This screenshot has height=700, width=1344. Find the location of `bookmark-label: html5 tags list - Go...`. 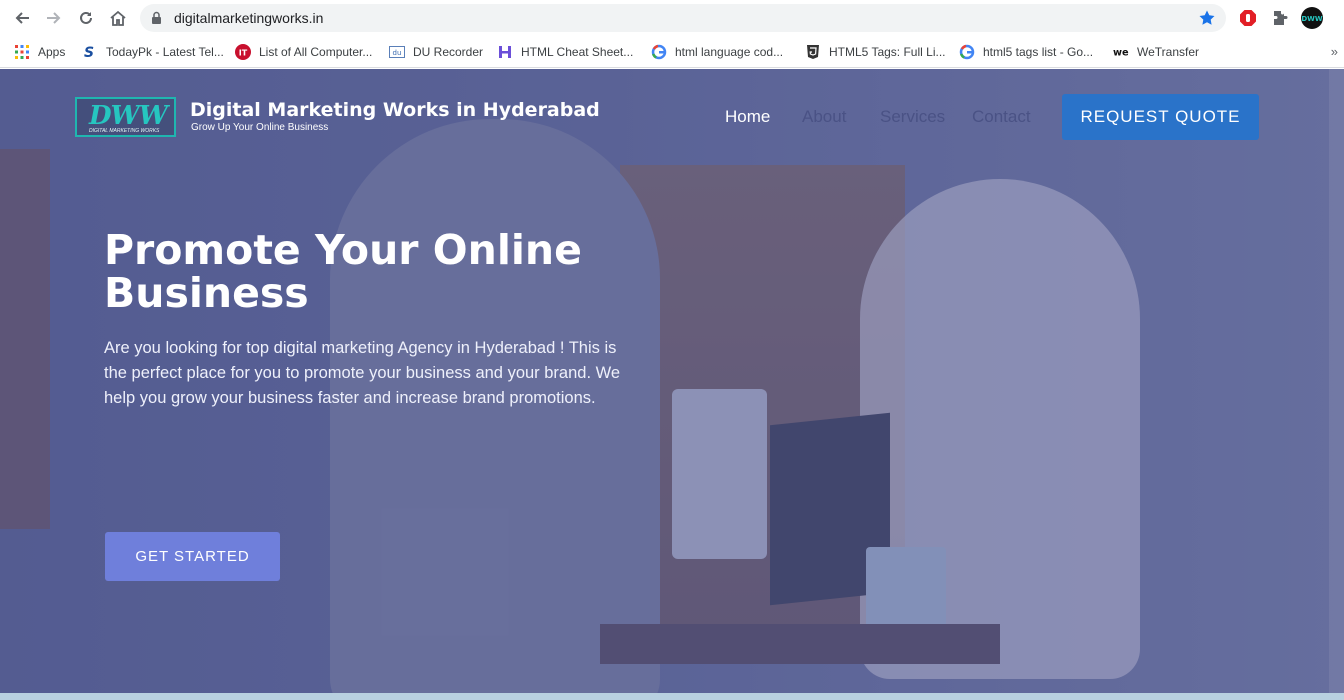

bookmark-label: html5 tags list - Go... is located at coordinates (1038, 52).